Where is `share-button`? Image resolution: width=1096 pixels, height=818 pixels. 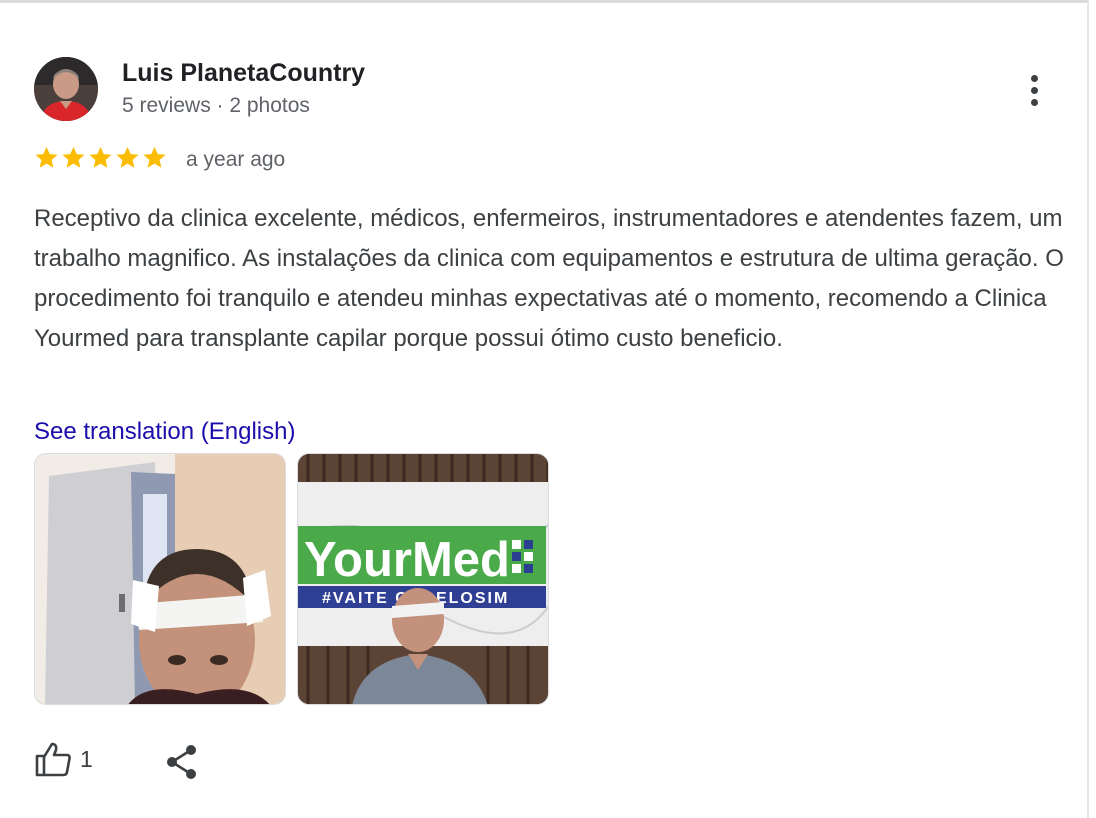
share-button is located at coordinates (182, 764).